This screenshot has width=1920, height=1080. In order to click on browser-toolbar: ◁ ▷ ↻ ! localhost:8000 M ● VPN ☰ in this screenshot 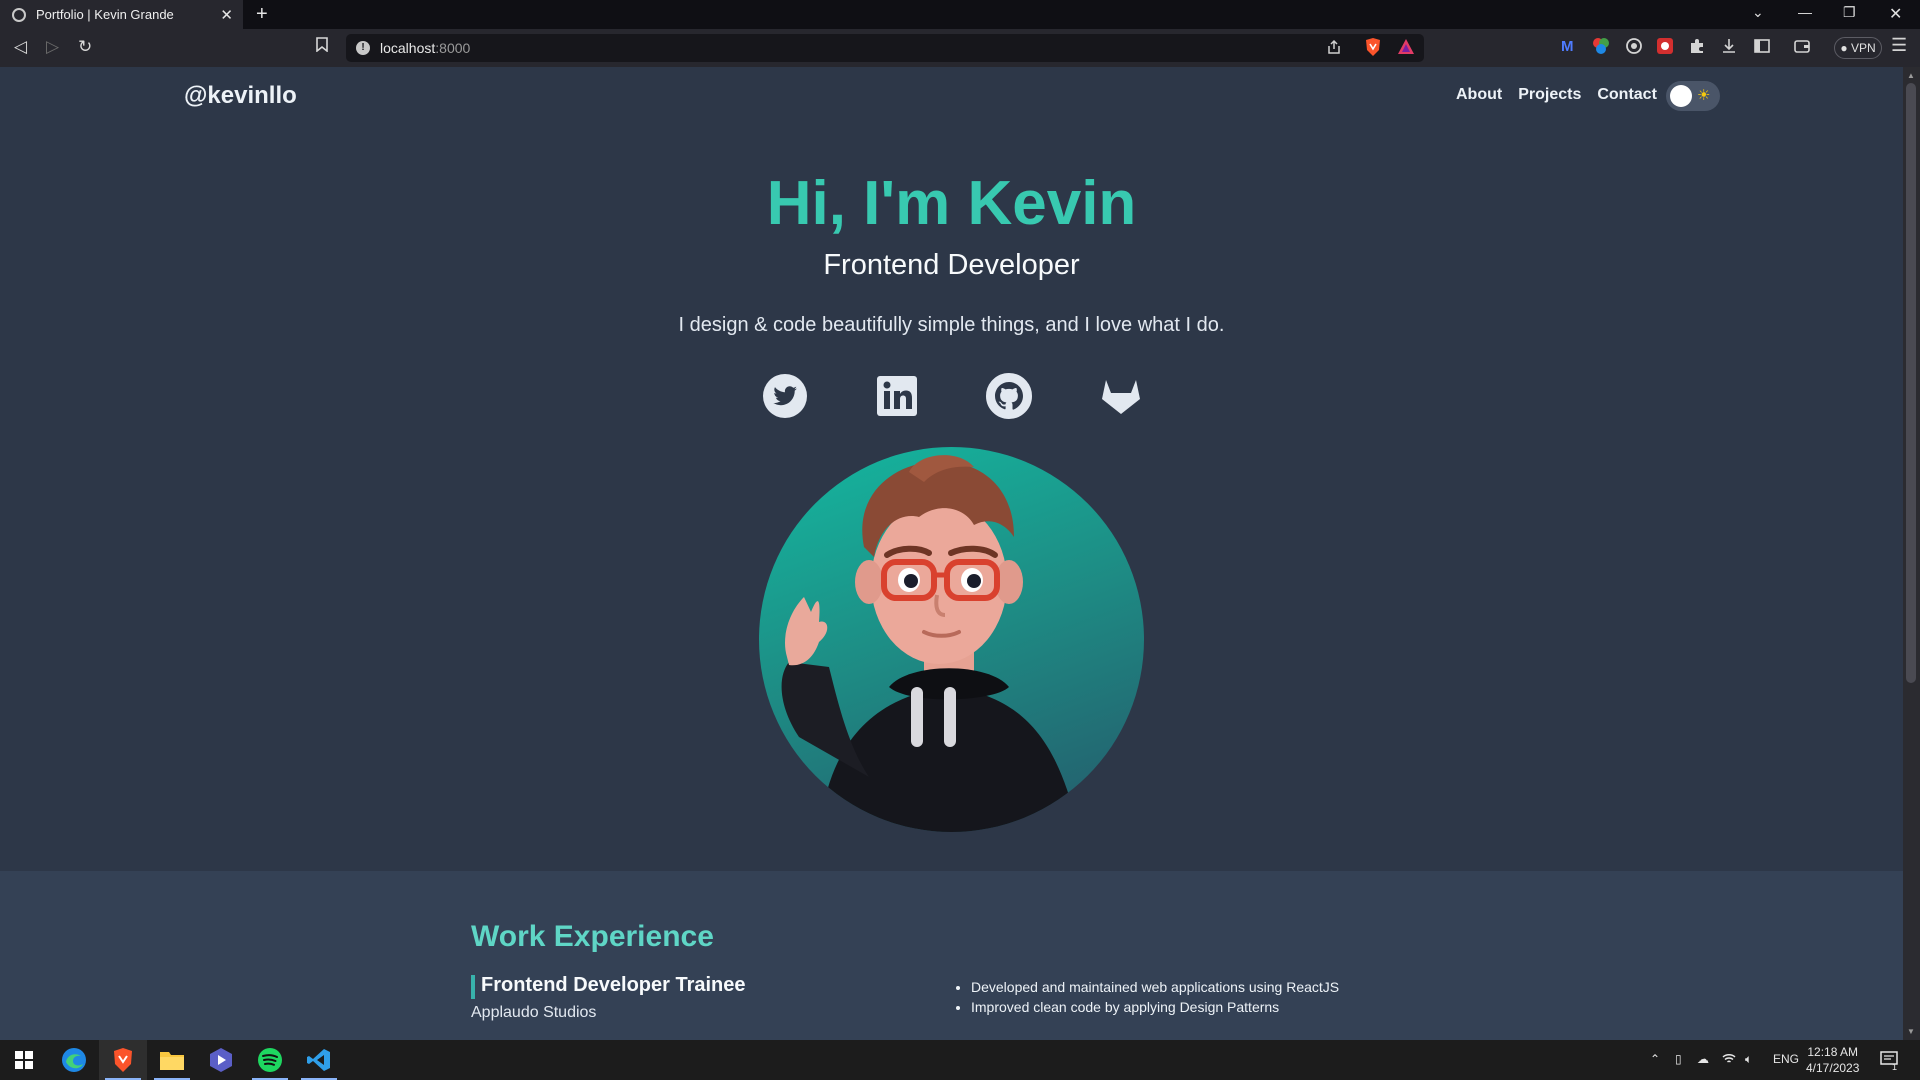, I will do `click(960, 48)`.